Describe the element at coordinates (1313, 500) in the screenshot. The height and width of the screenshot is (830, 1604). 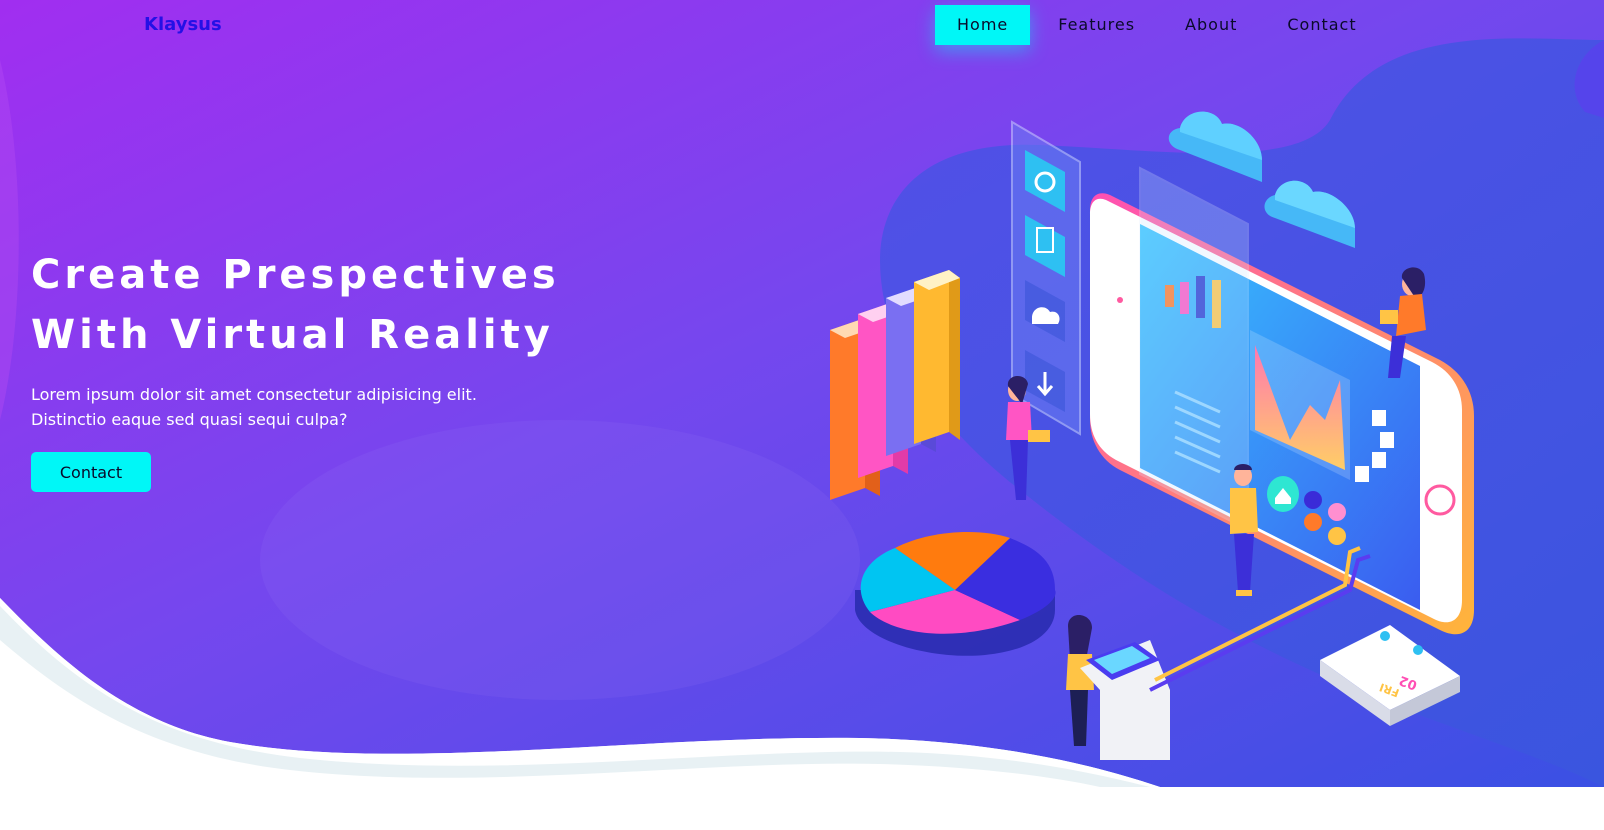
I see `link-icon` at that location.